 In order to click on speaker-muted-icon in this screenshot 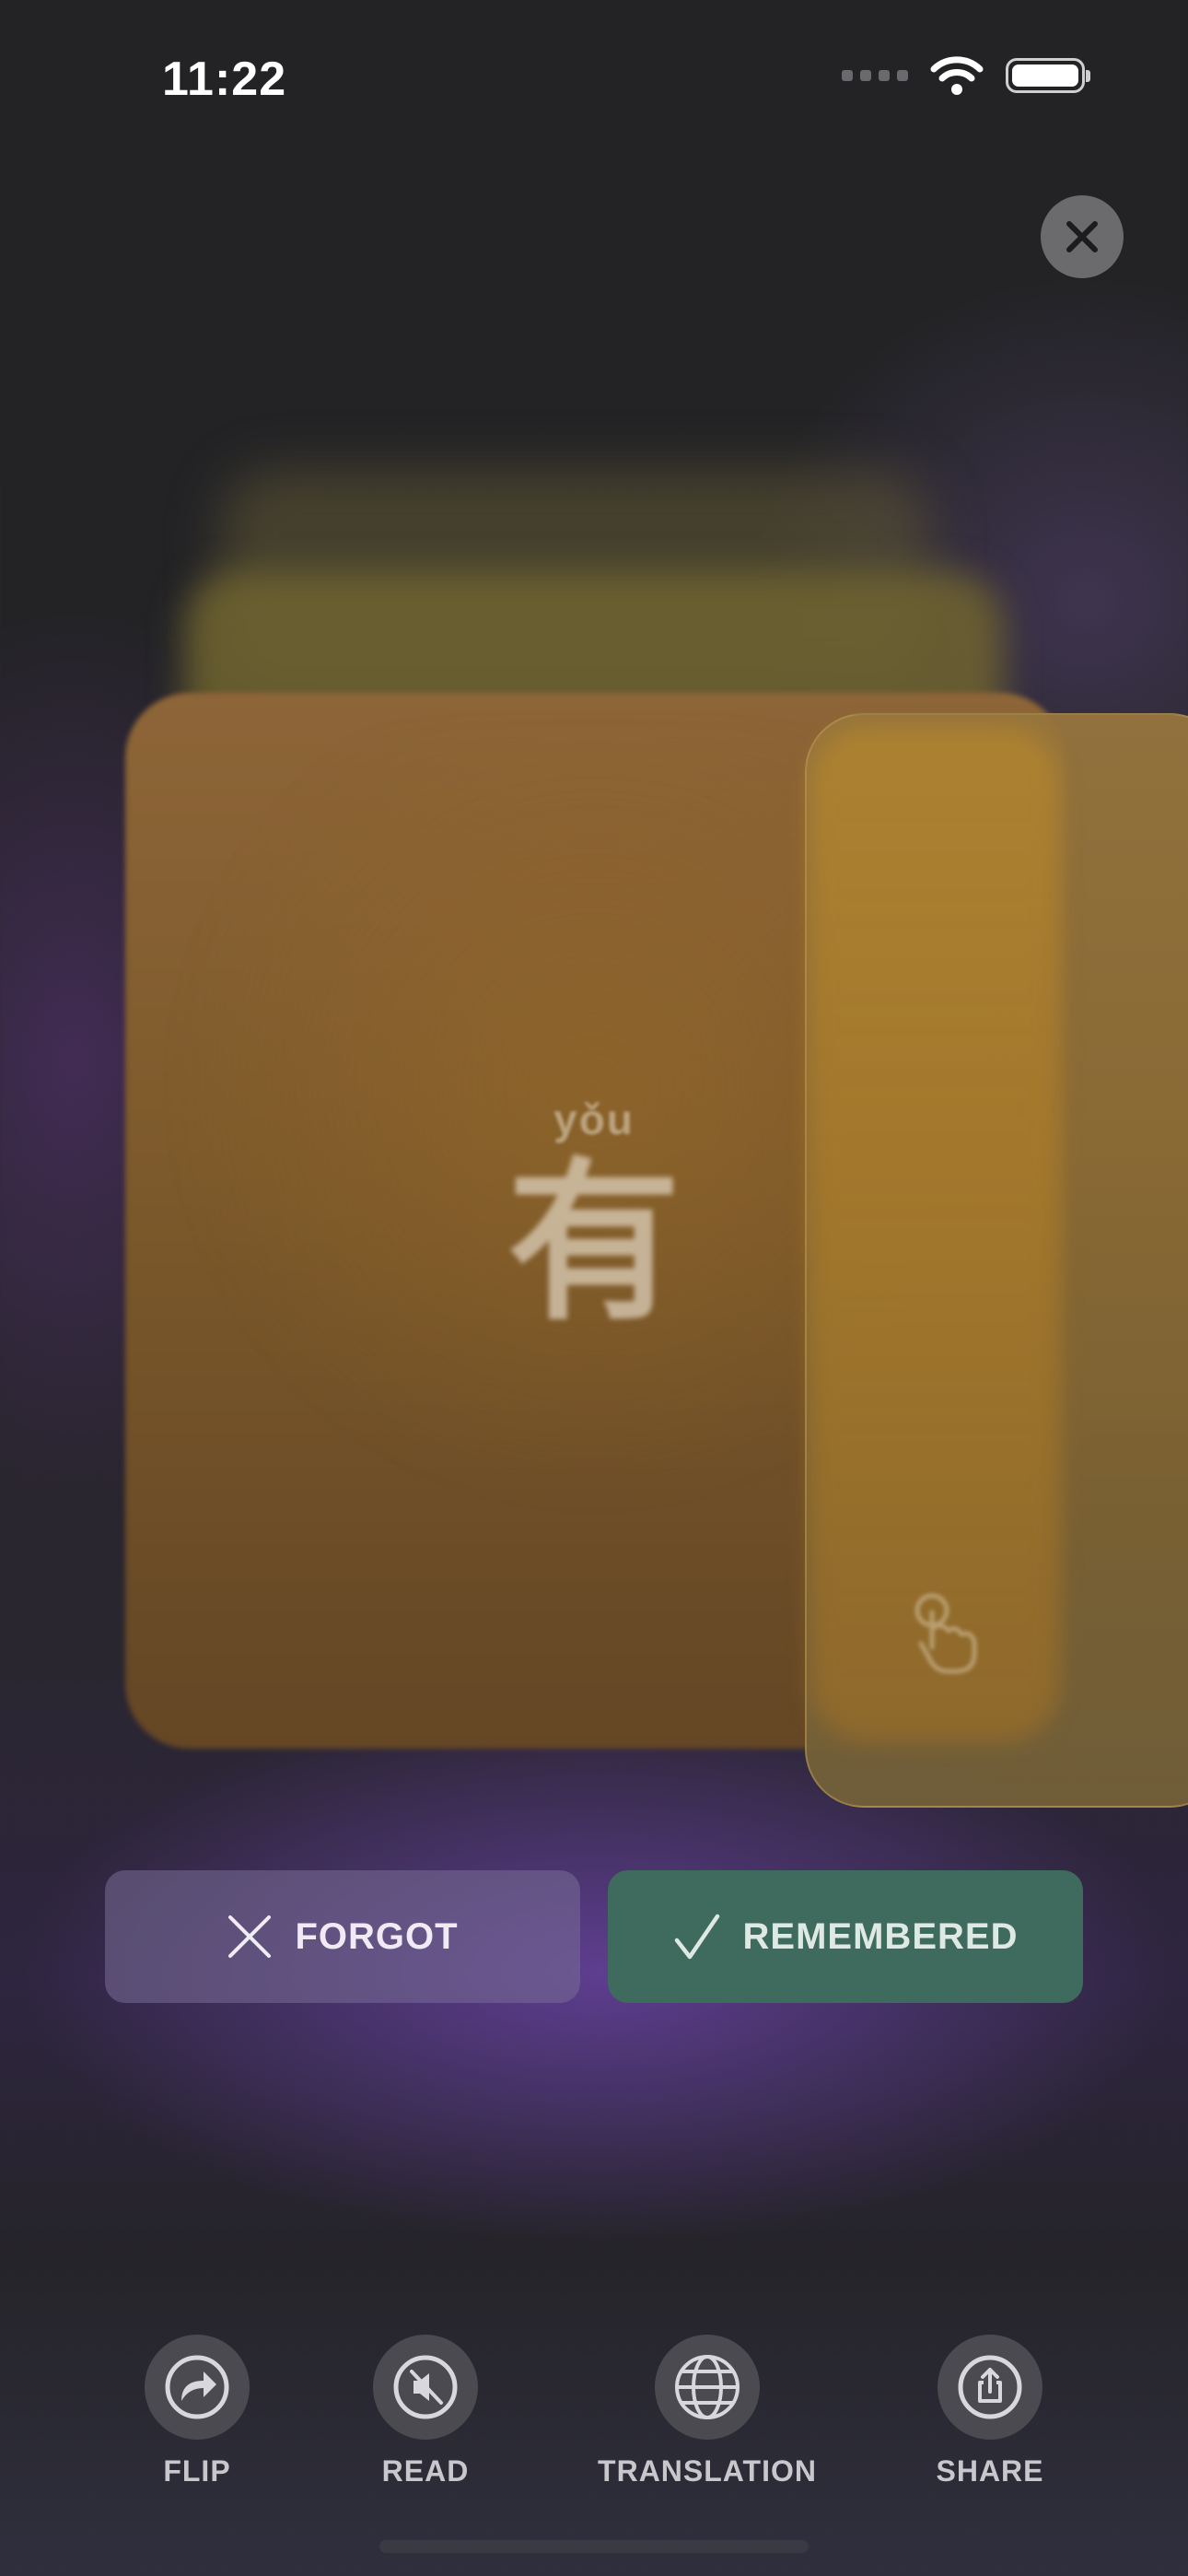, I will do `click(425, 2387)`.